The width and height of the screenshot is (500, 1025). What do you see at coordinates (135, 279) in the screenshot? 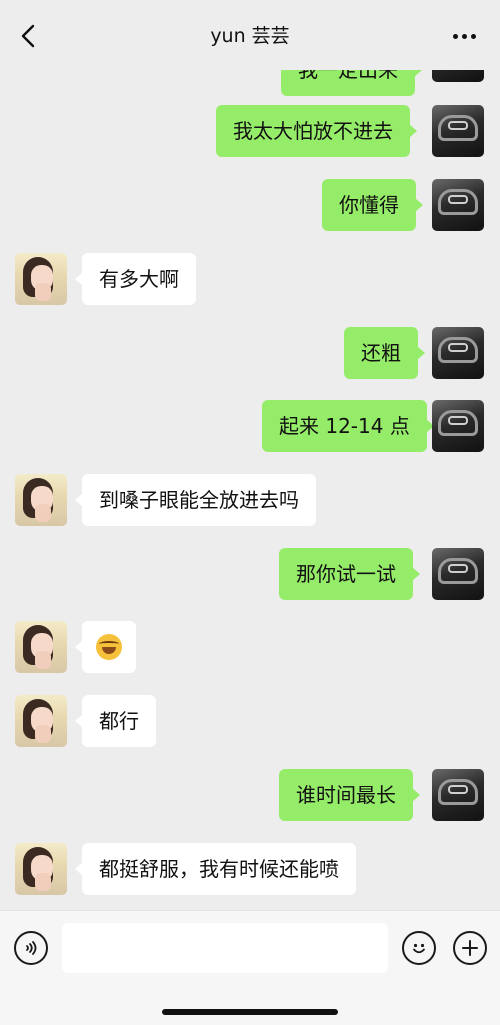
I see `message-bubble: 有多大啊` at bounding box center [135, 279].